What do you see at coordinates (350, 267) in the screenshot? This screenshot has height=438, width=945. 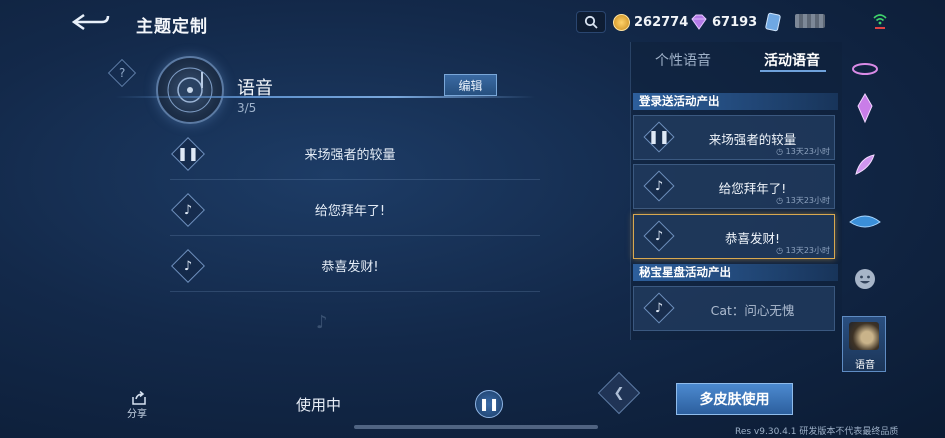 I see `voice-label: 恭喜发财!` at bounding box center [350, 267].